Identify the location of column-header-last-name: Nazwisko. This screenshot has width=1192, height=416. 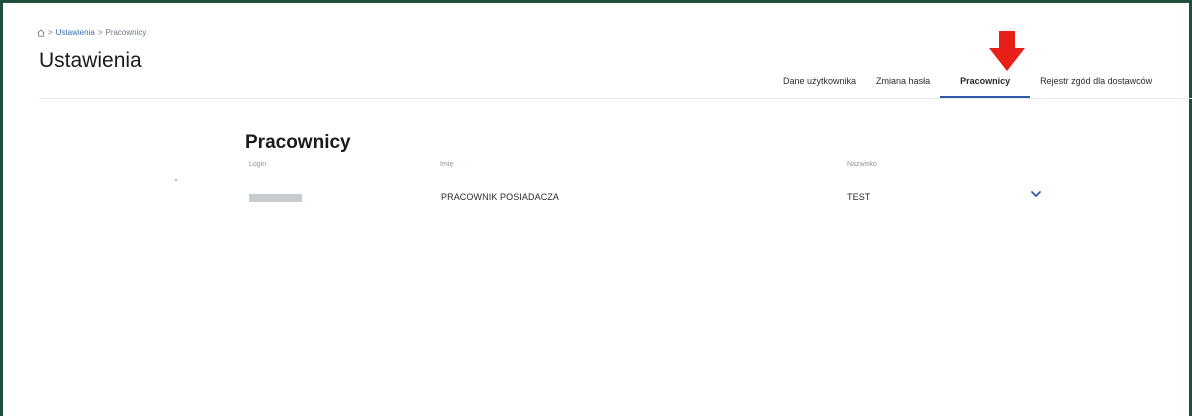
(862, 164).